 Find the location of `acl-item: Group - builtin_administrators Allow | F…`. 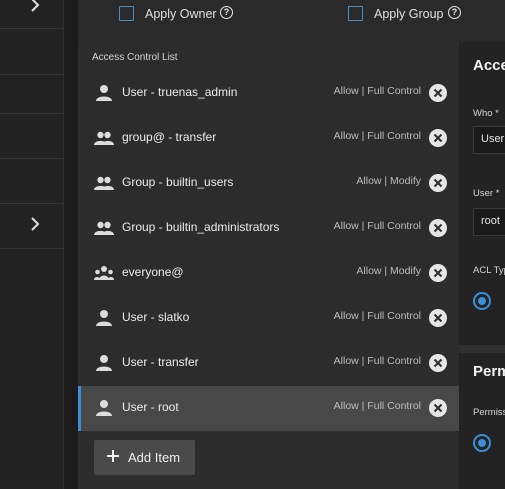

acl-item: Group - builtin_administrators Allow | F… is located at coordinates (268, 228).